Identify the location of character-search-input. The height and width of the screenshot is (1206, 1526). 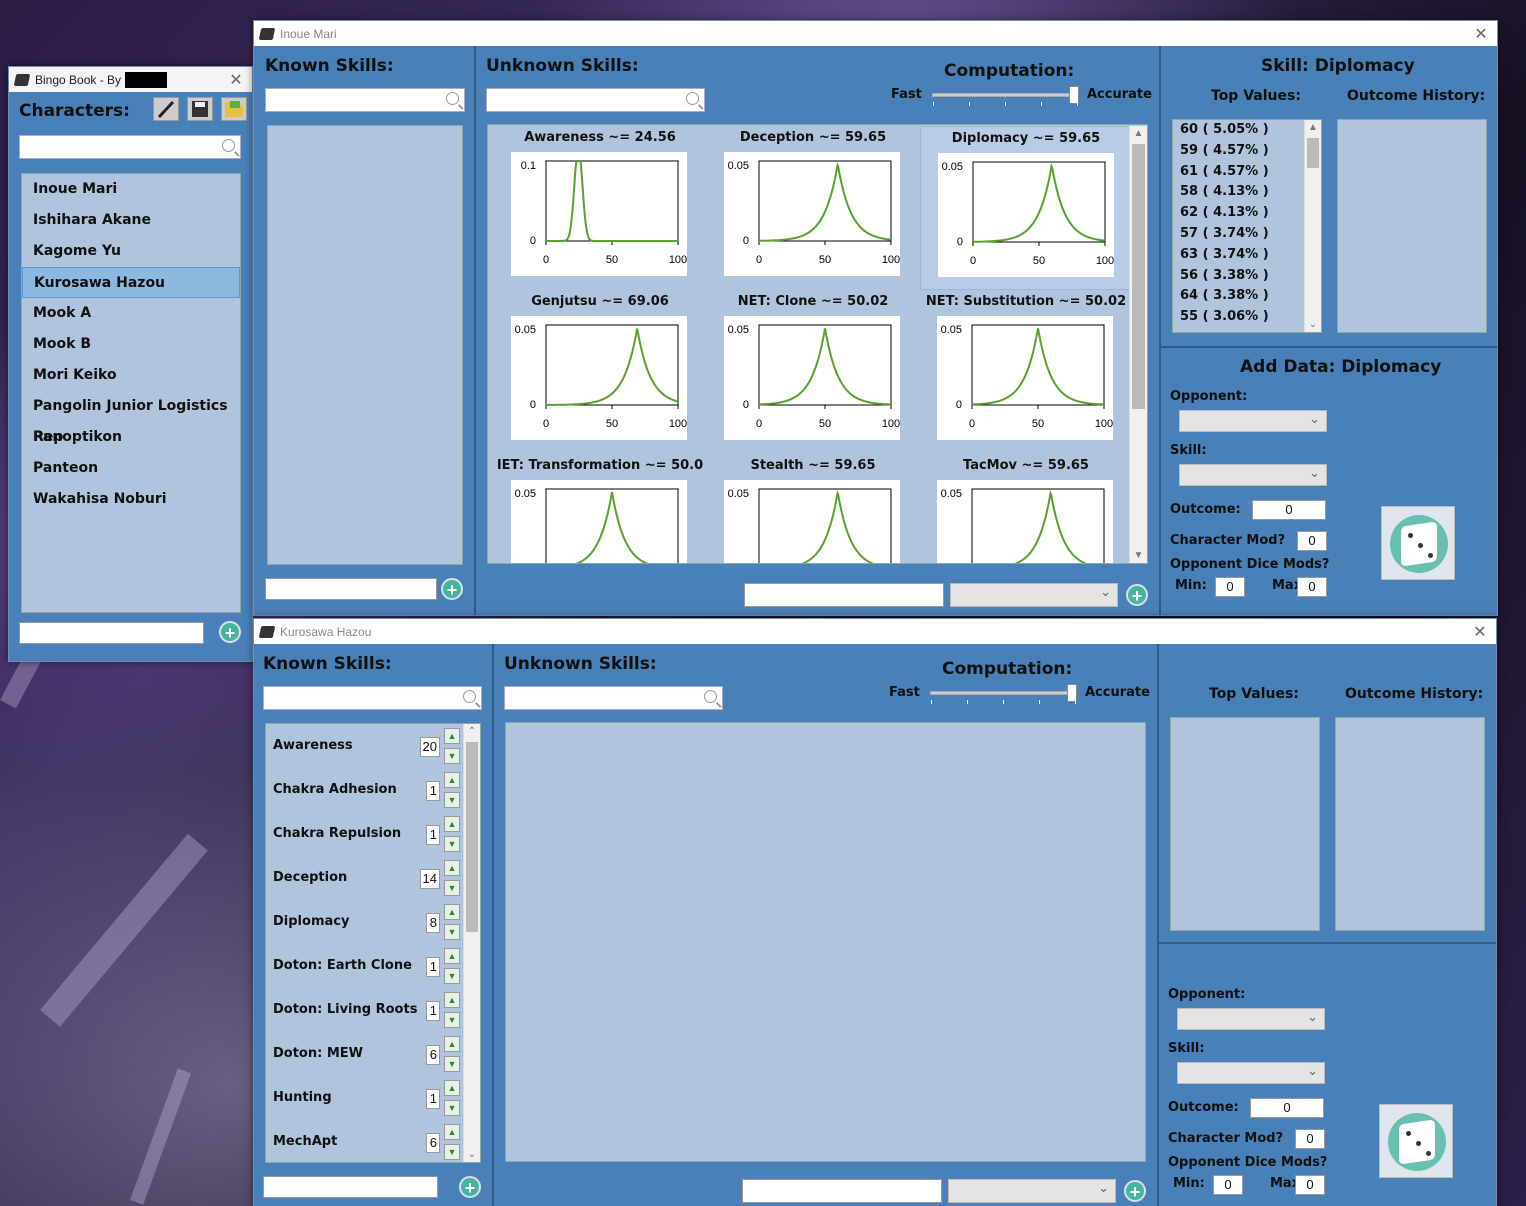
(130, 147).